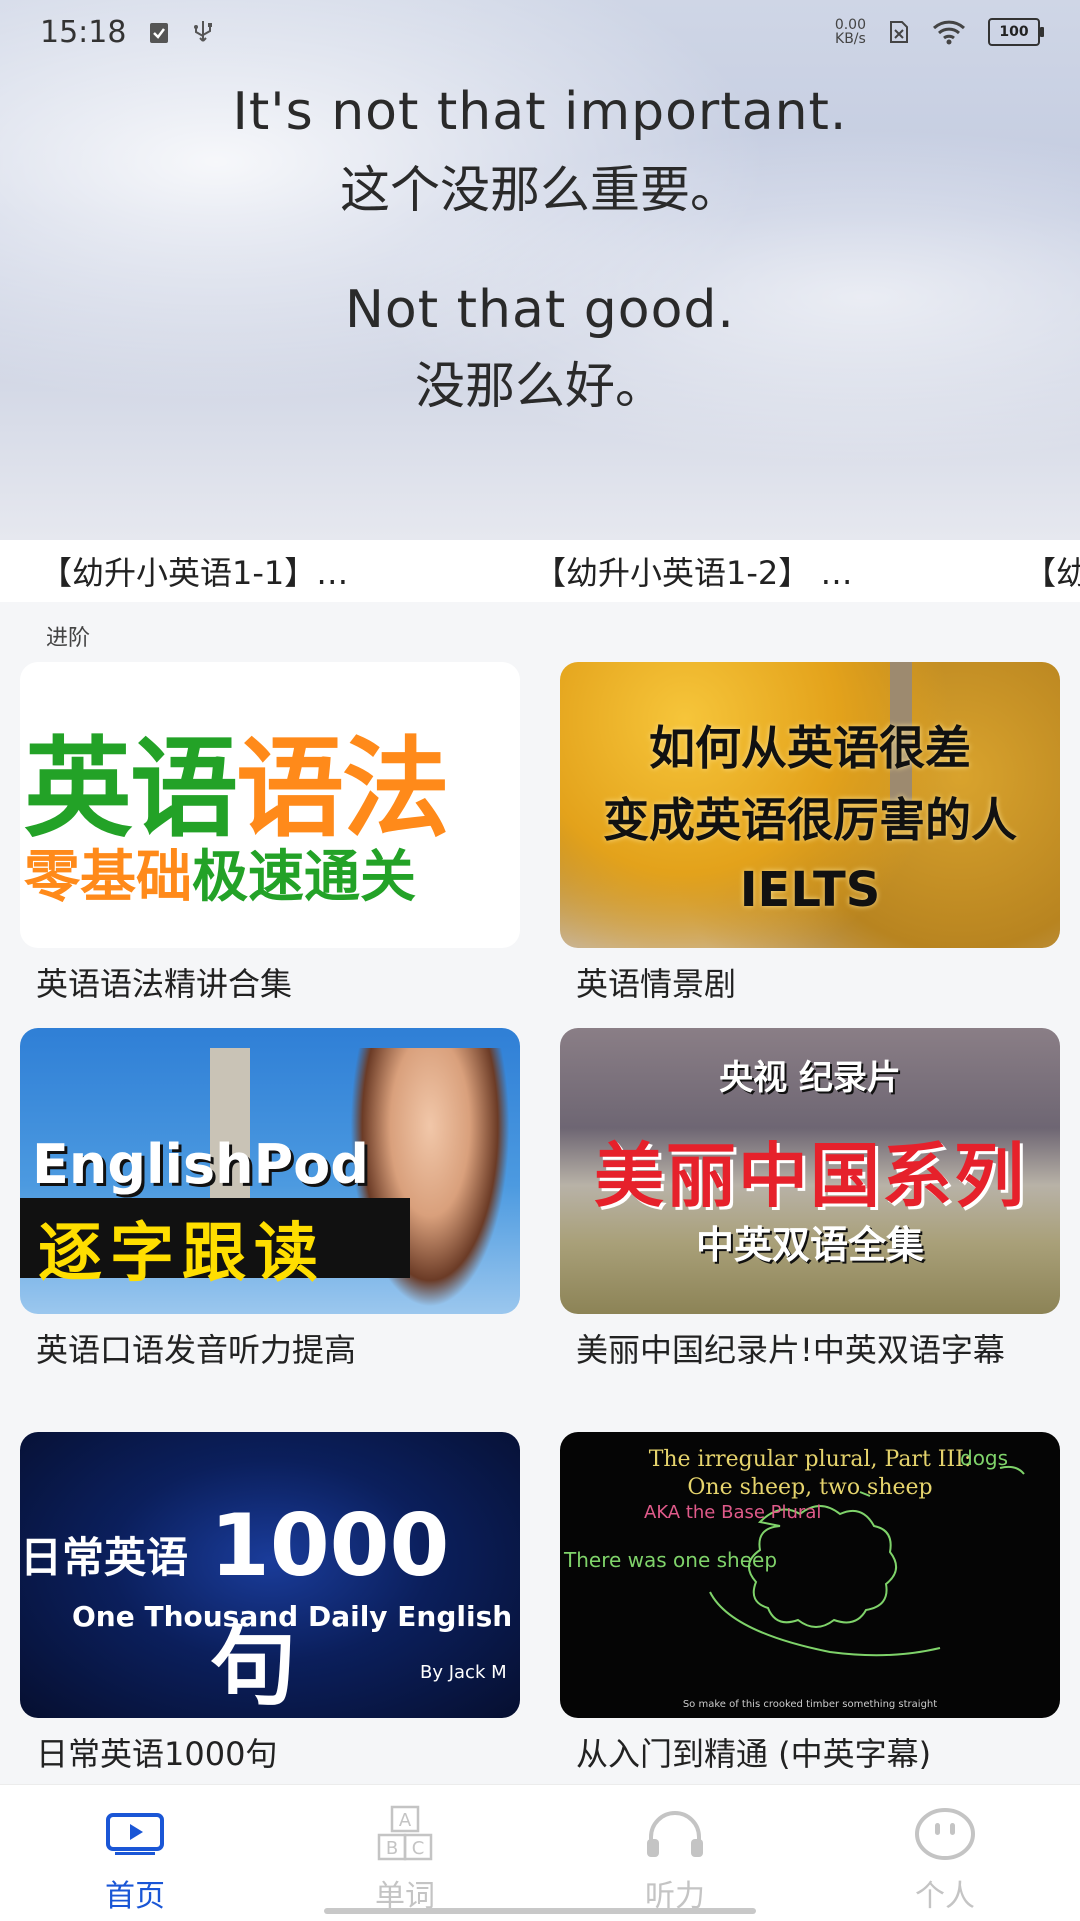 This screenshot has height=1921, width=1080. I want to click on thumb-text: EnglishPod, so click(200, 1164).